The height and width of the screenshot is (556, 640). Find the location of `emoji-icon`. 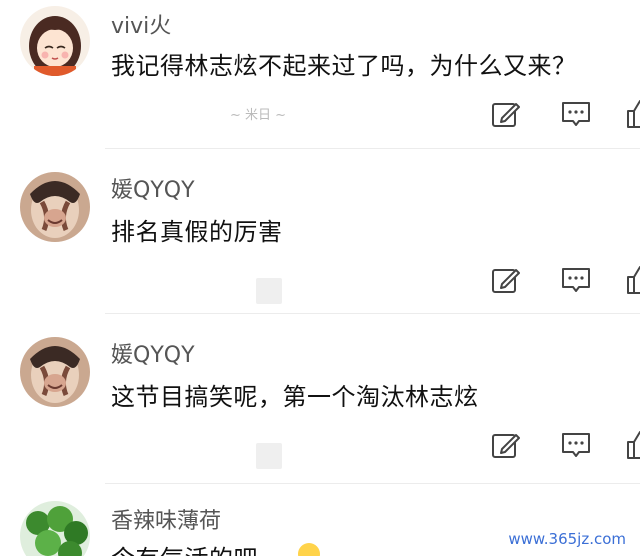

emoji-icon is located at coordinates (309, 549).